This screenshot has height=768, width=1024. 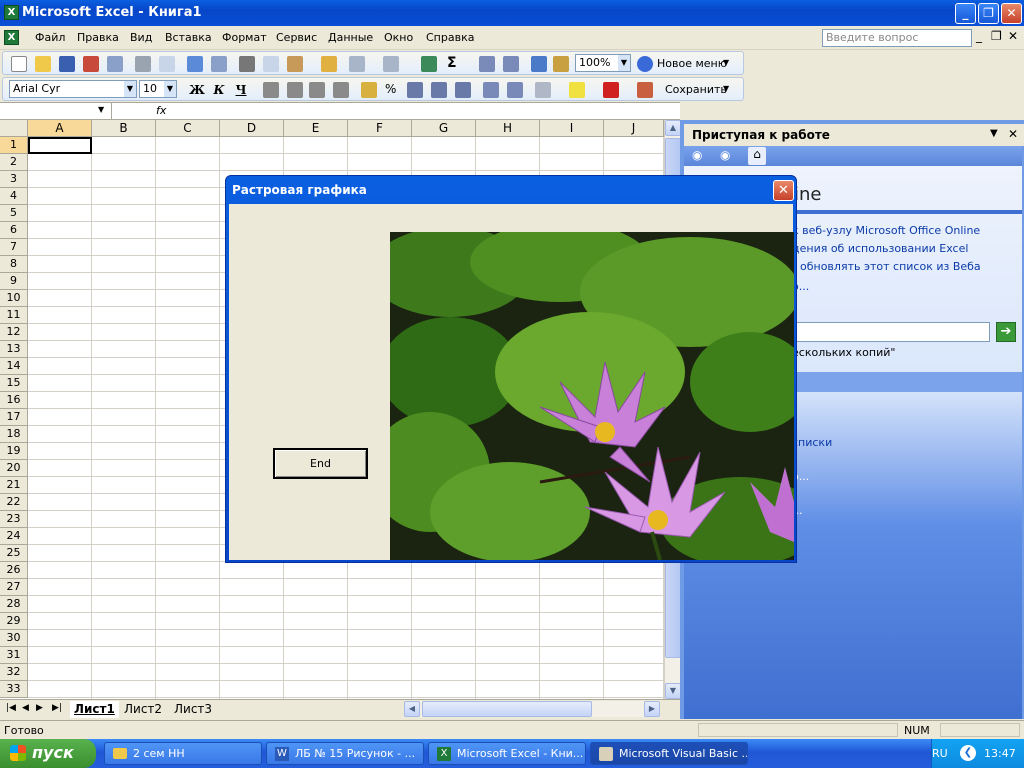 What do you see at coordinates (271, 90) in the screenshot?
I see `align-left-icon` at bounding box center [271, 90].